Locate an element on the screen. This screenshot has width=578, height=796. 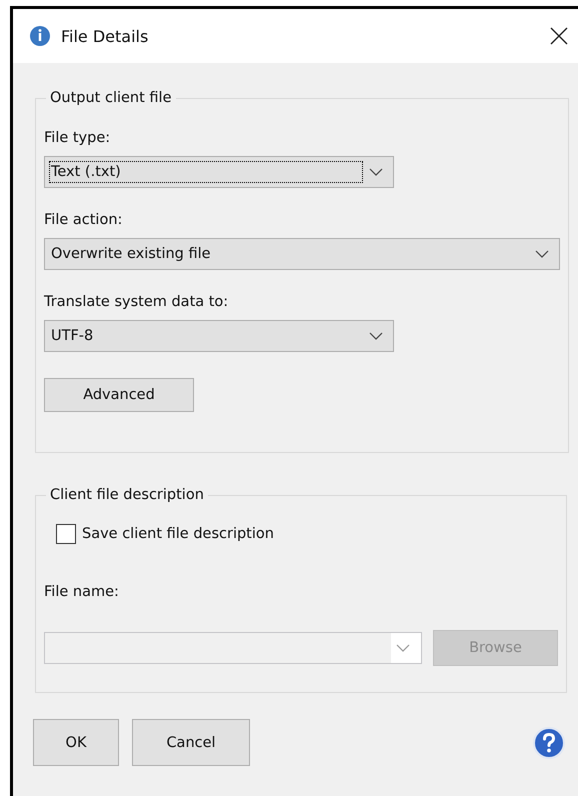
field-label: File name: is located at coordinates (82, 592).